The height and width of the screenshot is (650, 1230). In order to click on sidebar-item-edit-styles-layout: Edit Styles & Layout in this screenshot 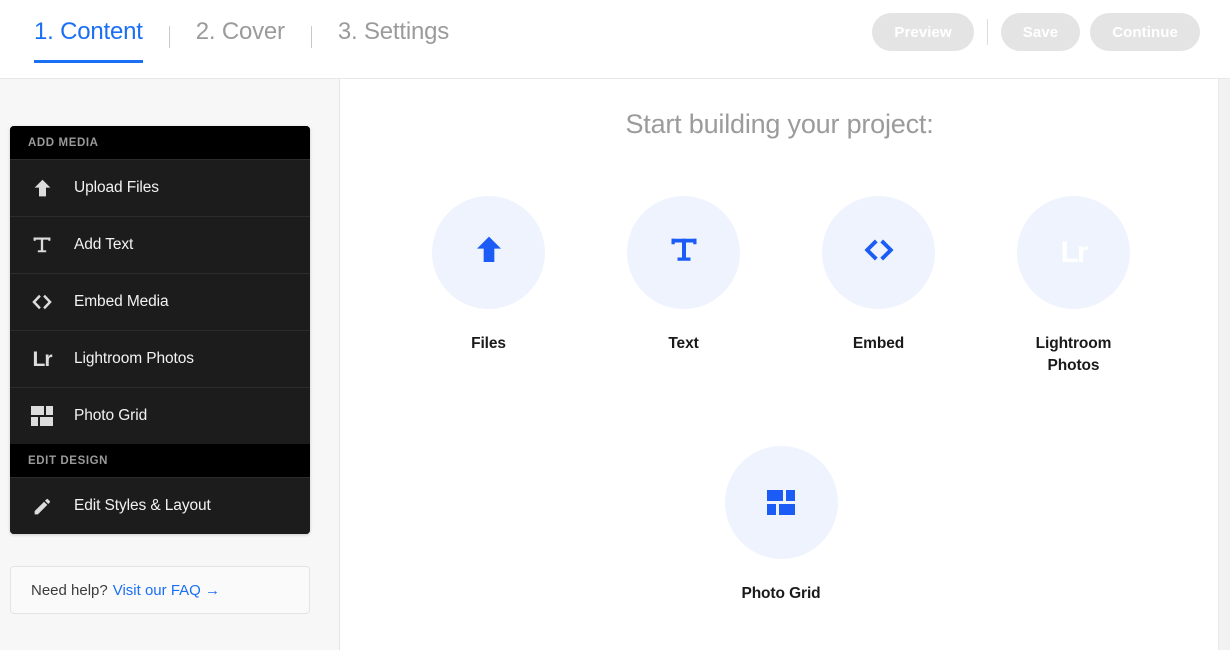, I will do `click(160, 505)`.